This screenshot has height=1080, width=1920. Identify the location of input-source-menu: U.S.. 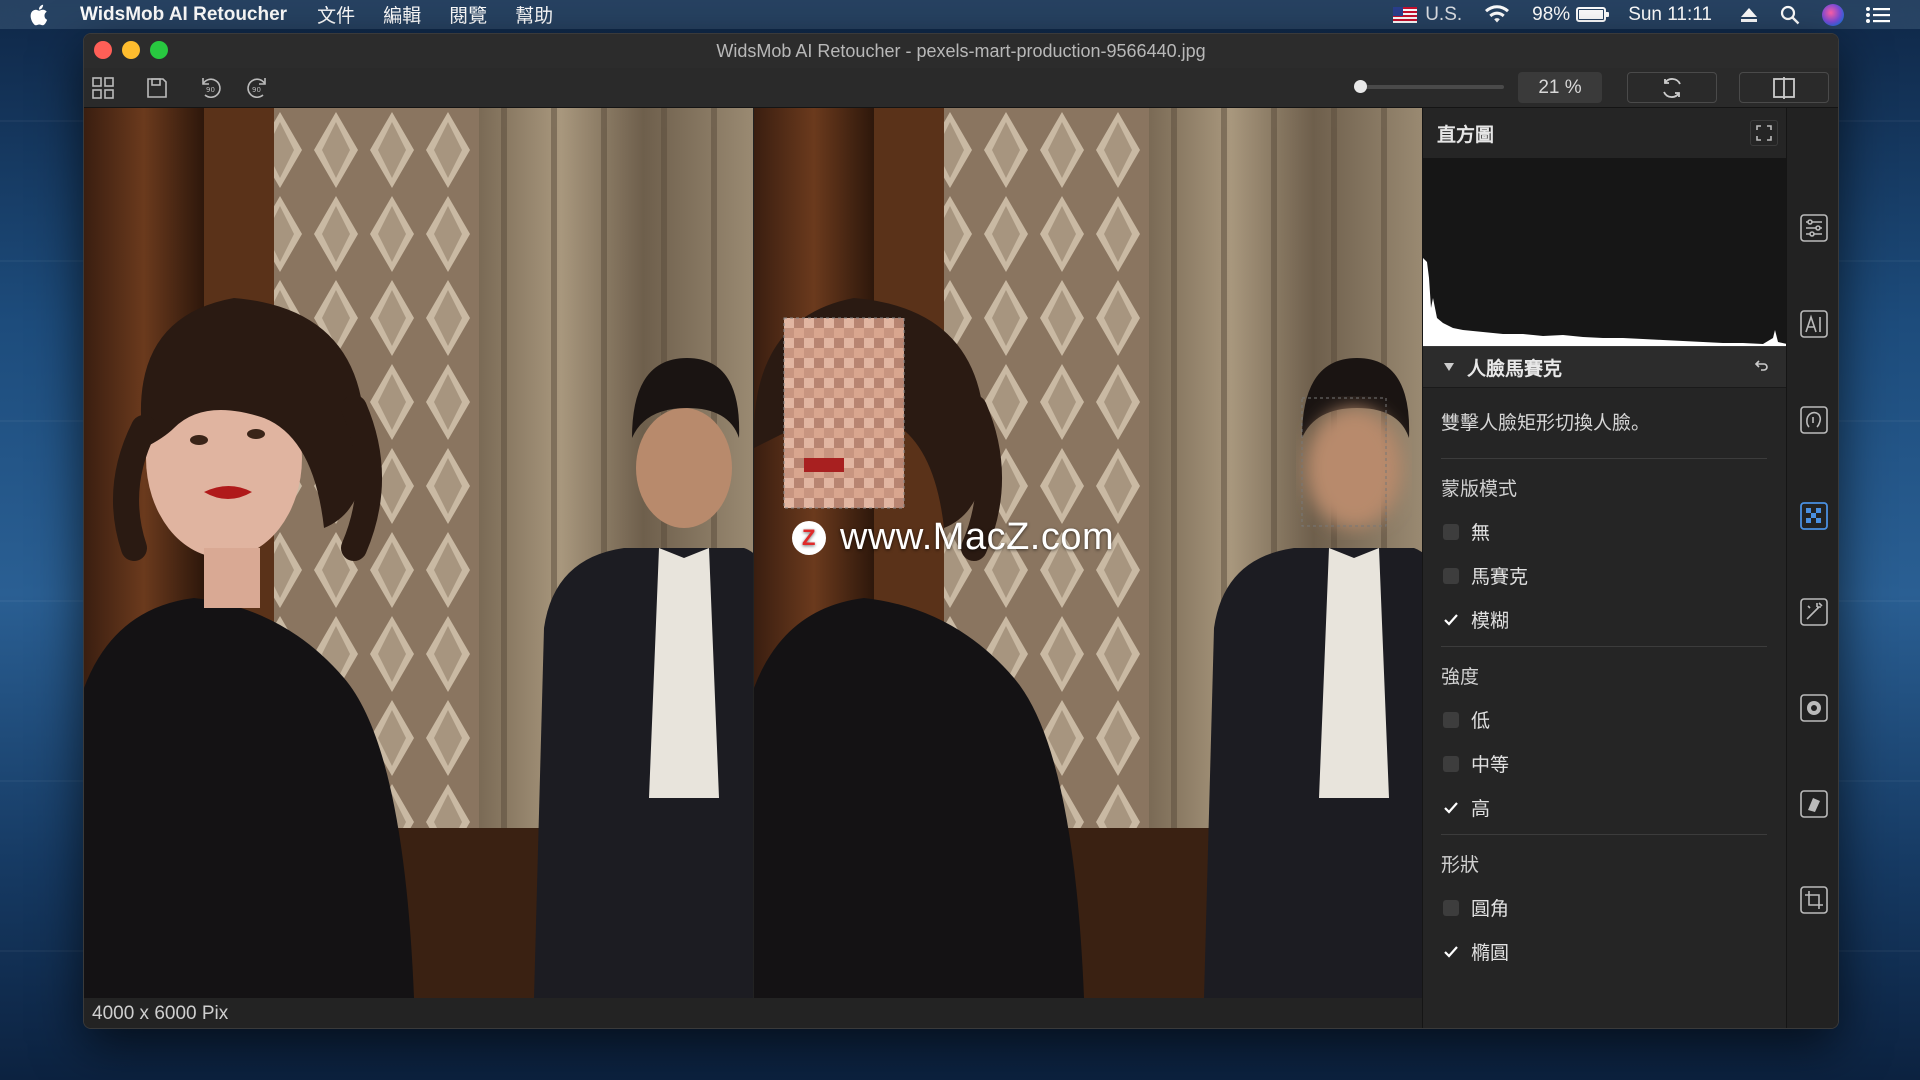
(1427, 15).